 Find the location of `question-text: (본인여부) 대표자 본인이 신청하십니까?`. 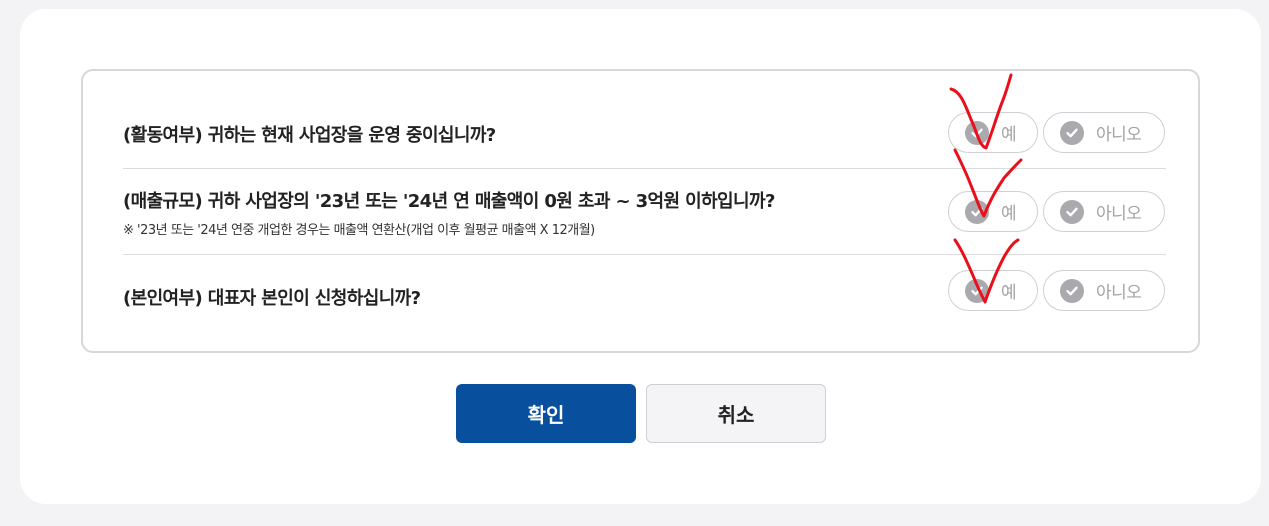

question-text: (본인여부) 대표자 본인이 신청하십니까? is located at coordinates (272, 298).